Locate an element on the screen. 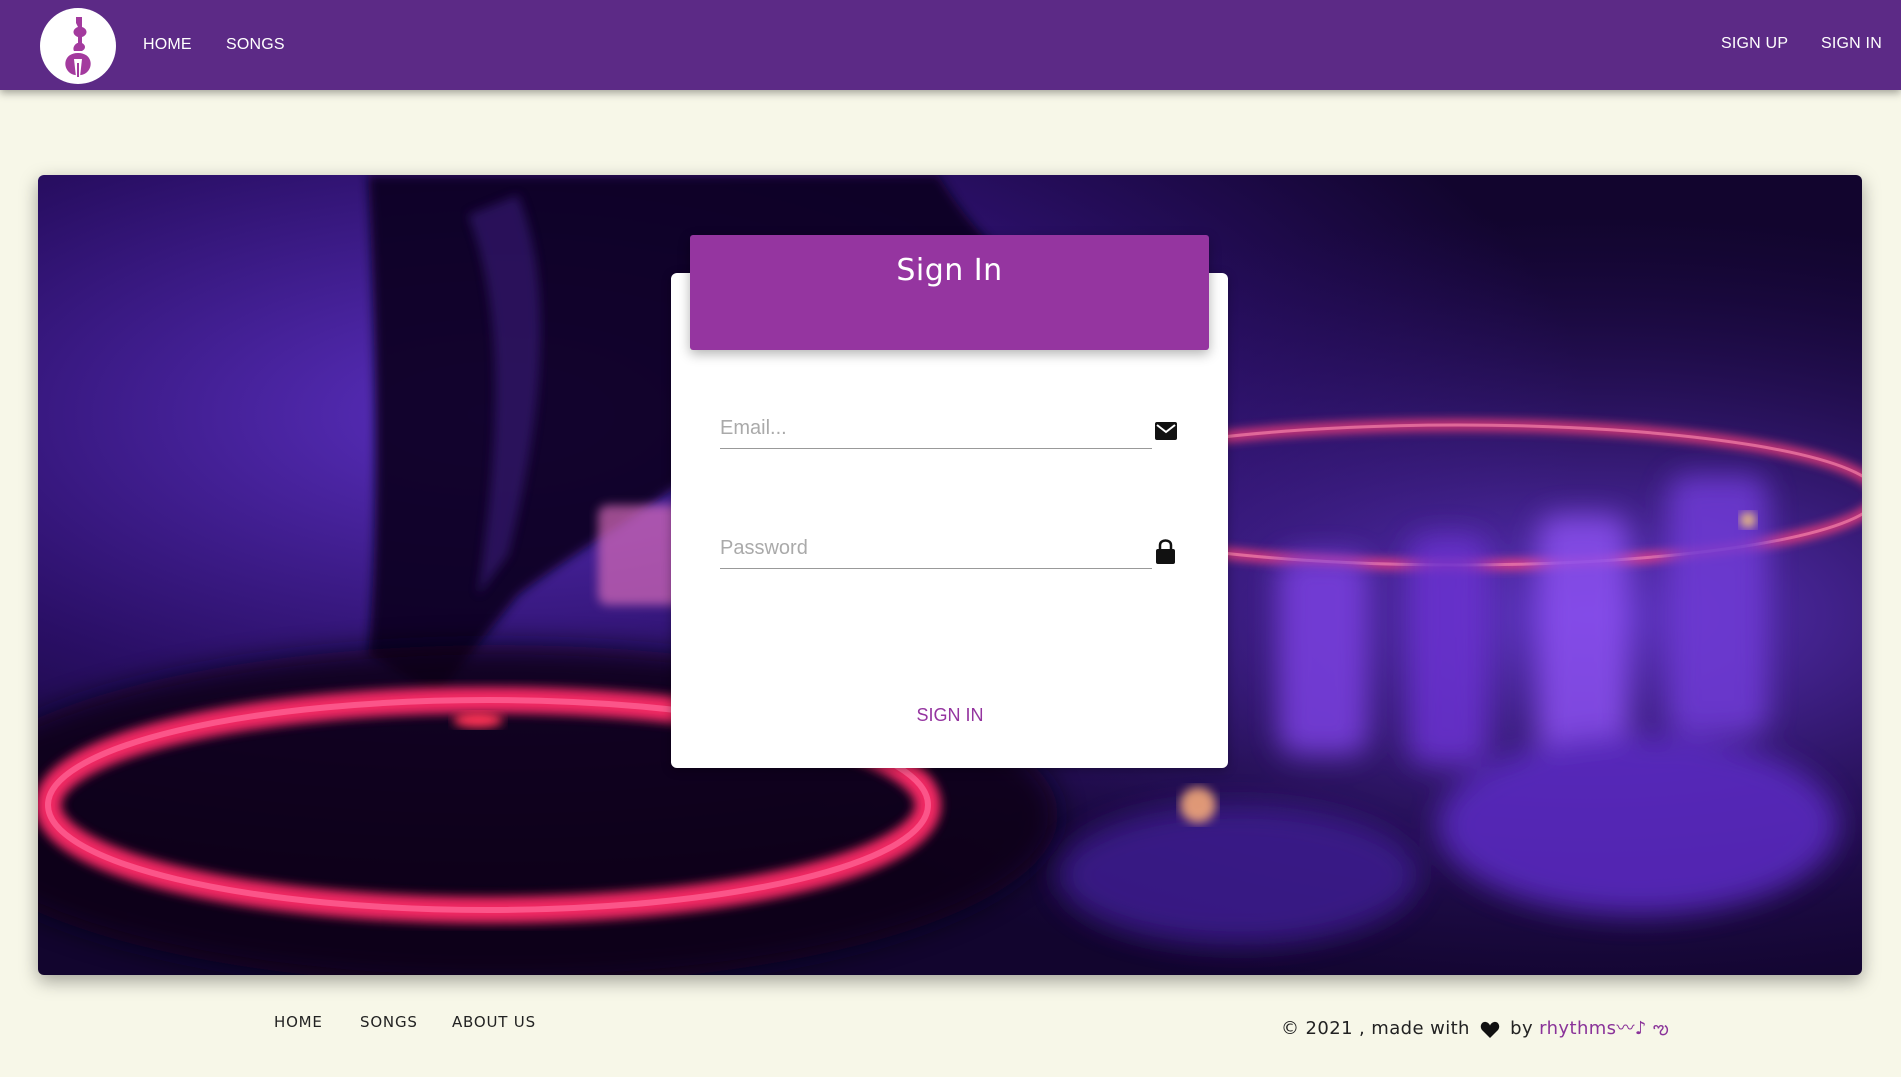  footer-home-link: HOME is located at coordinates (298, 1022).